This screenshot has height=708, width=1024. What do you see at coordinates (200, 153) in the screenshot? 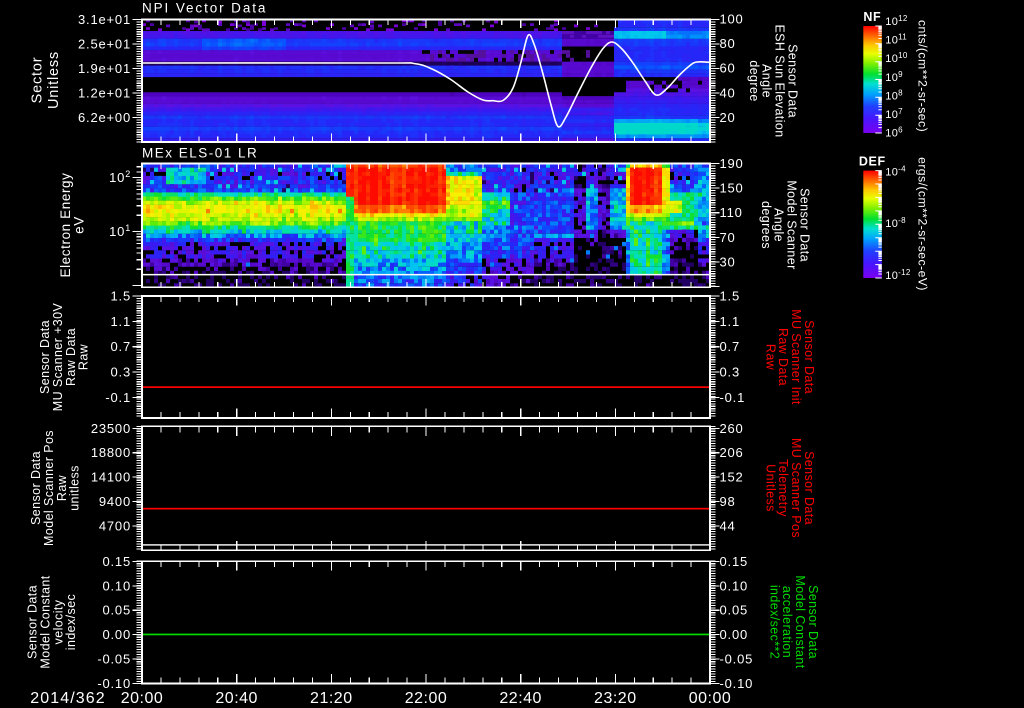
I see `svg-text: MEx ELS-01 LR` at bounding box center [200, 153].